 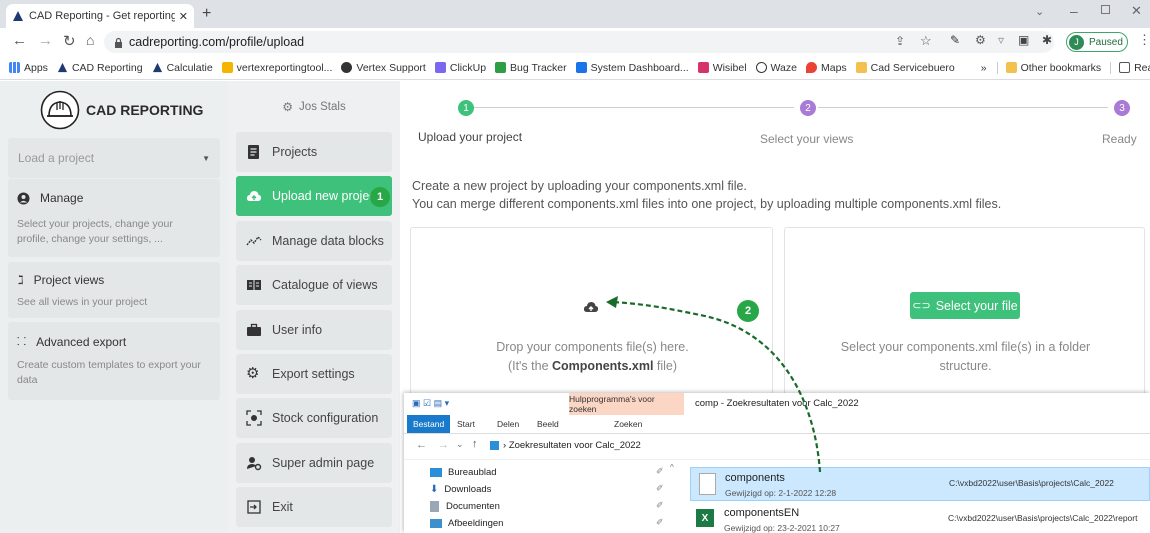 What do you see at coordinates (206, 14) in the screenshot?
I see `new-tab-icon: +` at bounding box center [206, 14].